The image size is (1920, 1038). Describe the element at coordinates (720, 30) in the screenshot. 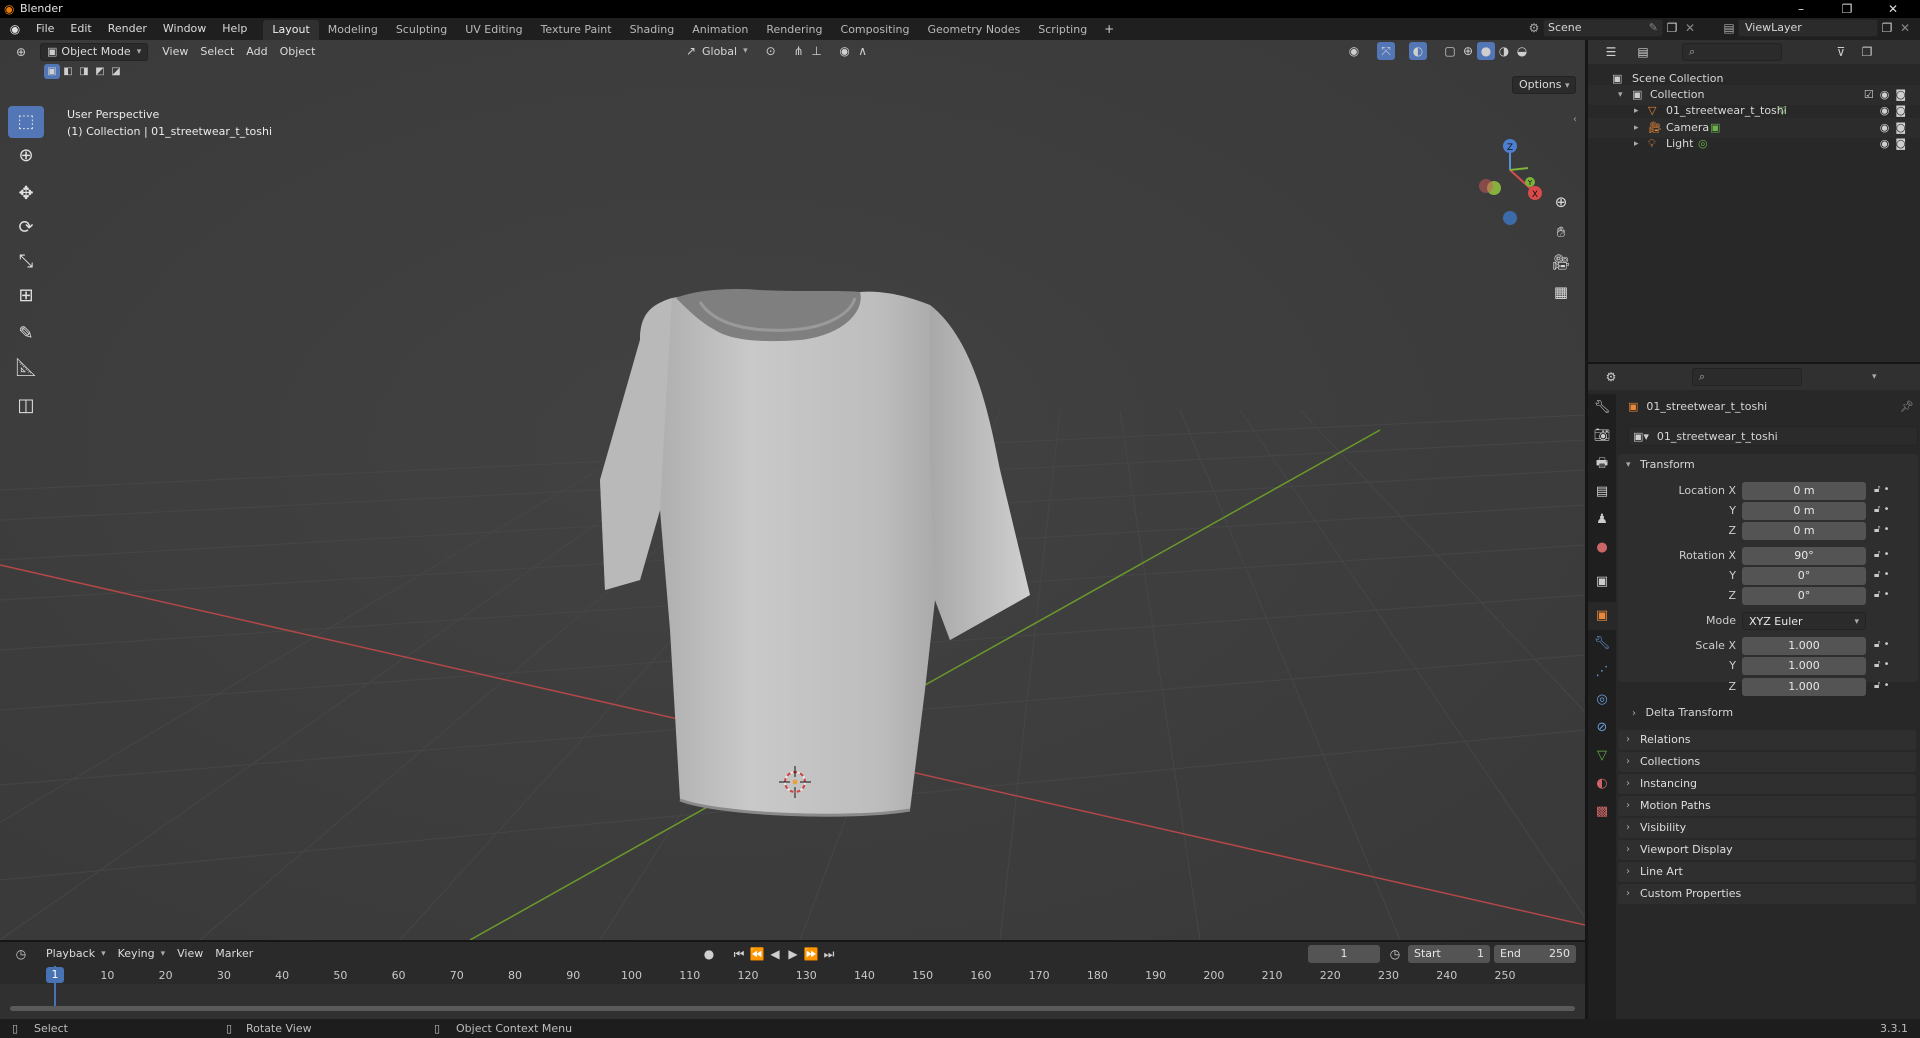

I see `tab-animation: Animation` at that location.